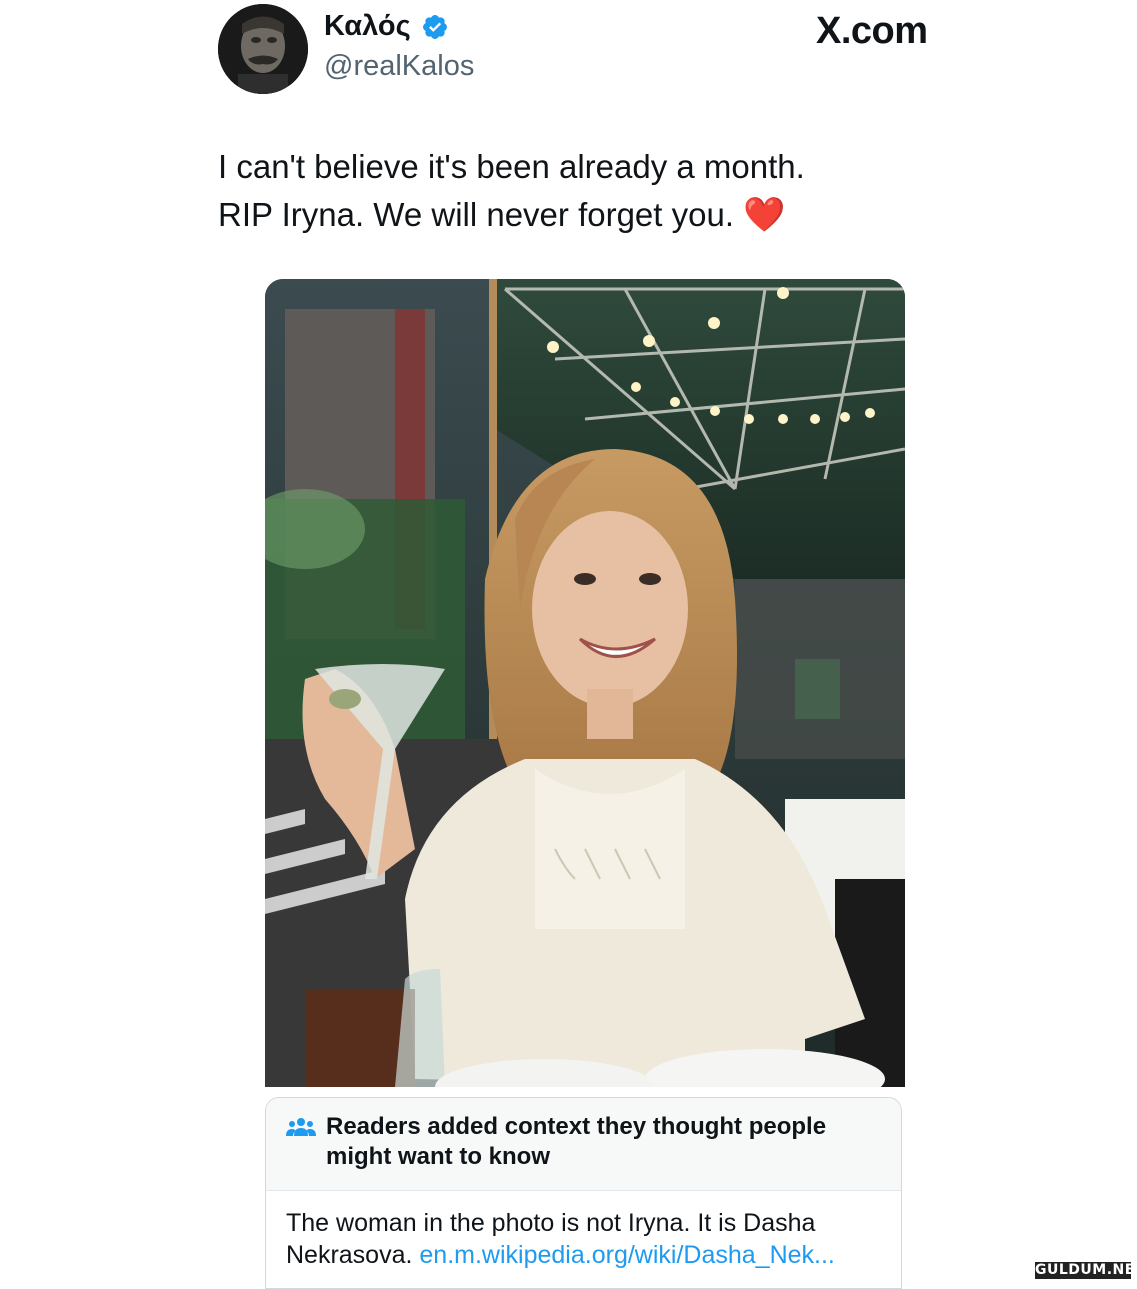 This screenshot has width=1137, height=1289. I want to click on watermark: GULDUM.NET, so click(1086, 1270).